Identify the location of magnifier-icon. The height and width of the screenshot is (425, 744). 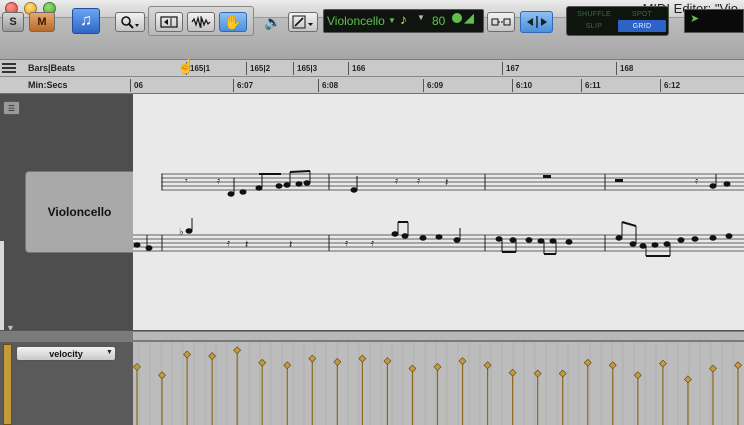
(130, 22).